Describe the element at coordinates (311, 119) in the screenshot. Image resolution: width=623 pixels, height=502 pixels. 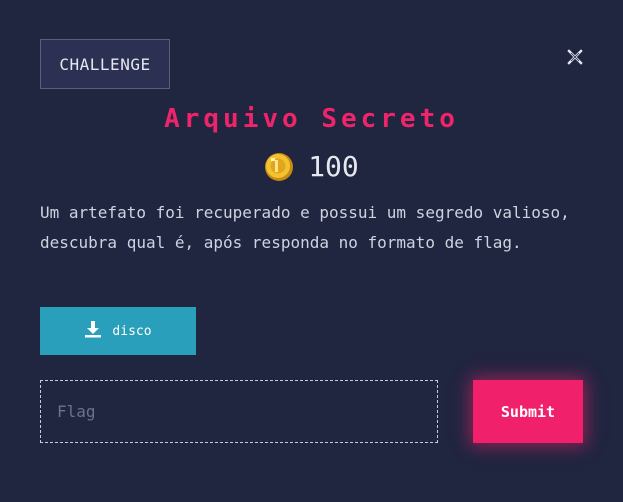
I see `challenge-title: Arquivo Secreto` at that location.